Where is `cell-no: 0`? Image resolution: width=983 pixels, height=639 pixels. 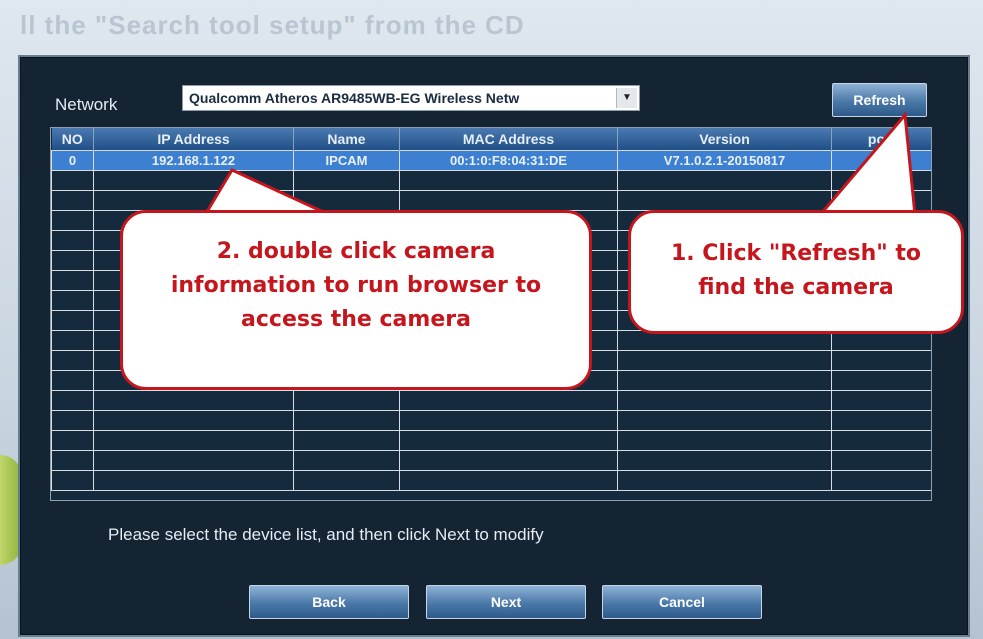
cell-no: 0 is located at coordinates (72, 160).